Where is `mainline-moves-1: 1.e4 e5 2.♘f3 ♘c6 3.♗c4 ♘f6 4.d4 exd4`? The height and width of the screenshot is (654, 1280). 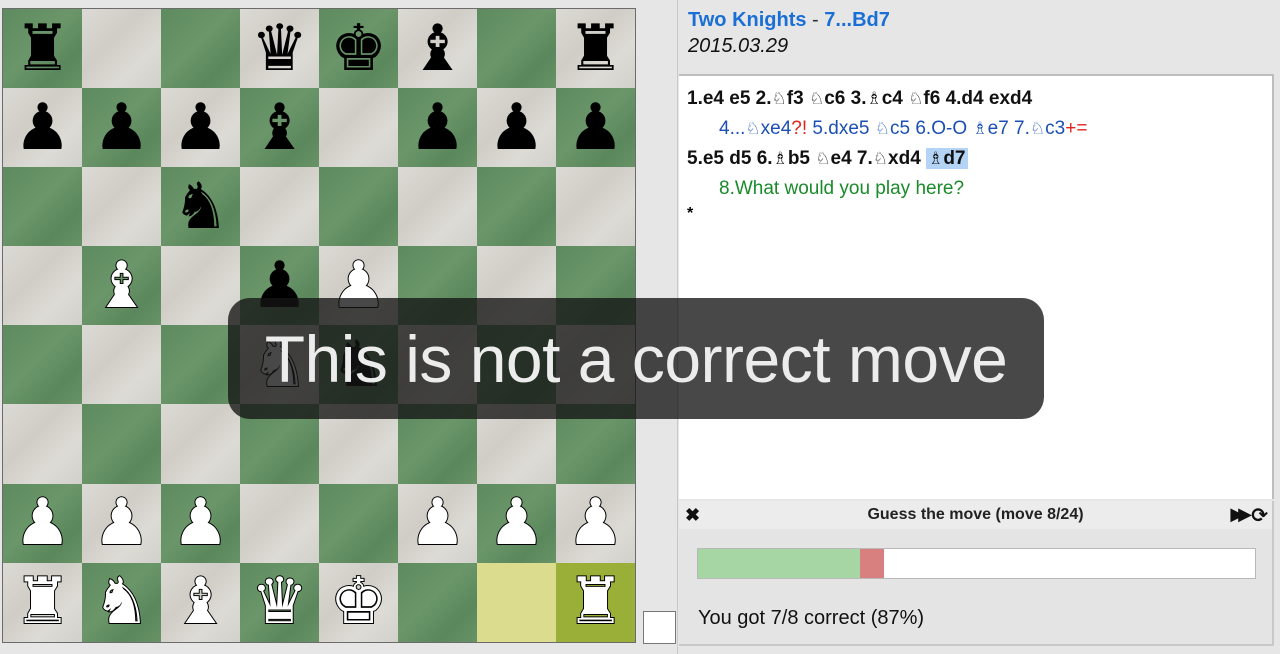 mainline-moves-1: 1.e4 e5 2.♘f3 ♘c6 3.♗c4 ♘f6 4.d4 exd4 is located at coordinates (975, 99).